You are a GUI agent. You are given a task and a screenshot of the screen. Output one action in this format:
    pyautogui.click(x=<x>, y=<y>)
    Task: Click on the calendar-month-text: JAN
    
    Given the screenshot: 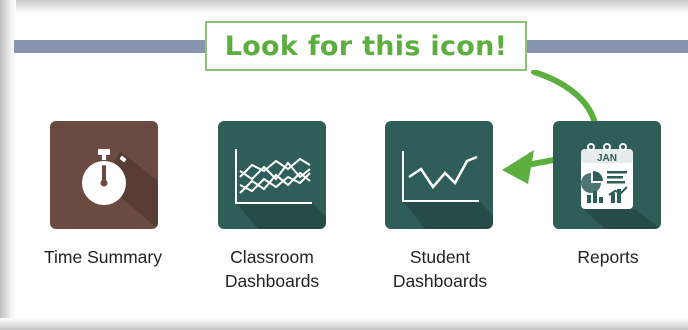 What is the action you would take?
    pyautogui.click(x=607, y=158)
    